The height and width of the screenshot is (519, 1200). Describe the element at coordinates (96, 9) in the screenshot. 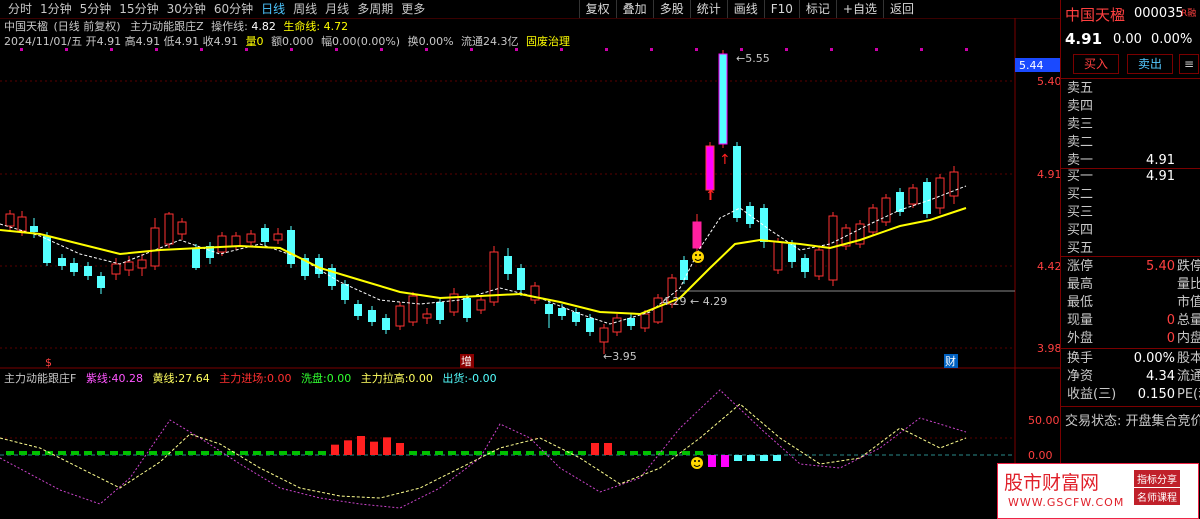

I see `tab-2: 5分钟` at that location.